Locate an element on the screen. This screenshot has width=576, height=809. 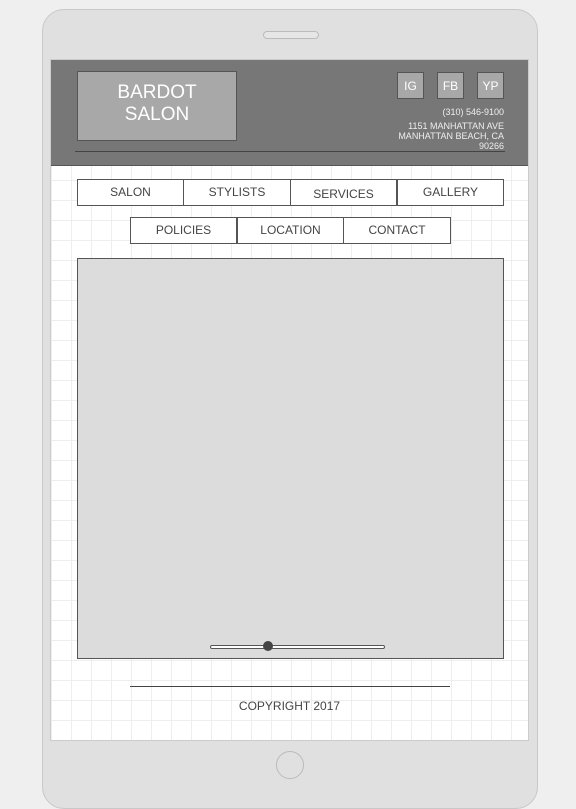
address-zip: 90266 is located at coordinates (491, 146).